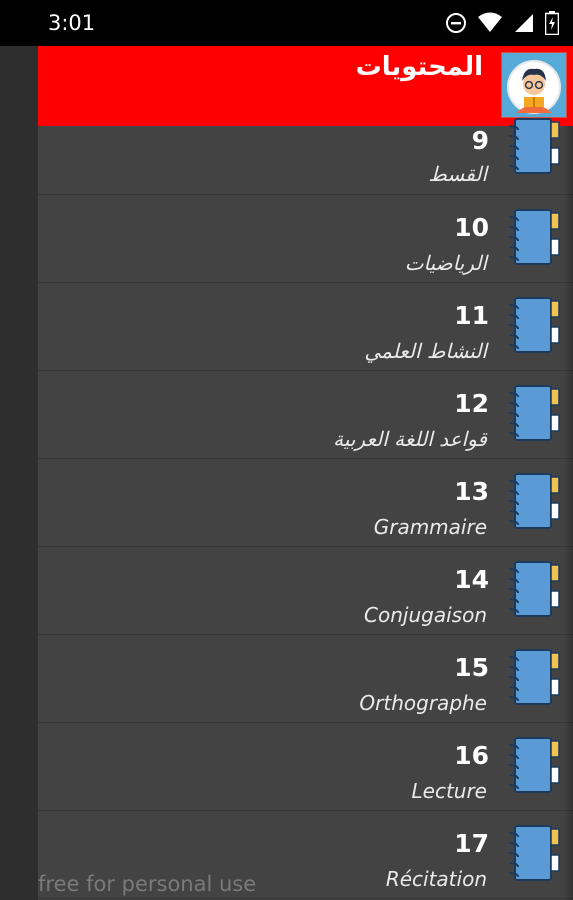 The width and height of the screenshot is (573, 900). What do you see at coordinates (480, 140) in the screenshot?
I see `item-number: 9` at bounding box center [480, 140].